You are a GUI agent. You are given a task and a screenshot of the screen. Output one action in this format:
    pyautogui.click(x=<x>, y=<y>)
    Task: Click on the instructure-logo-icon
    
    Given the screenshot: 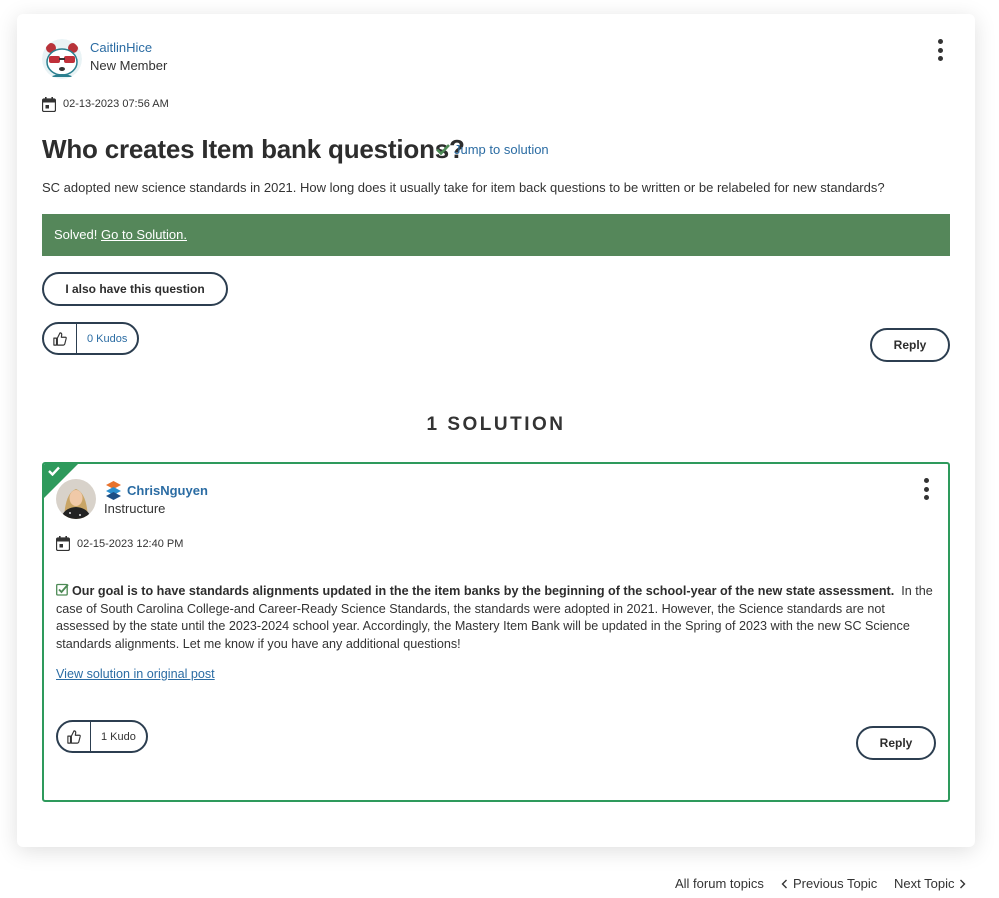 What is the action you would take?
    pyautogui.click(x=113, y=490)
    